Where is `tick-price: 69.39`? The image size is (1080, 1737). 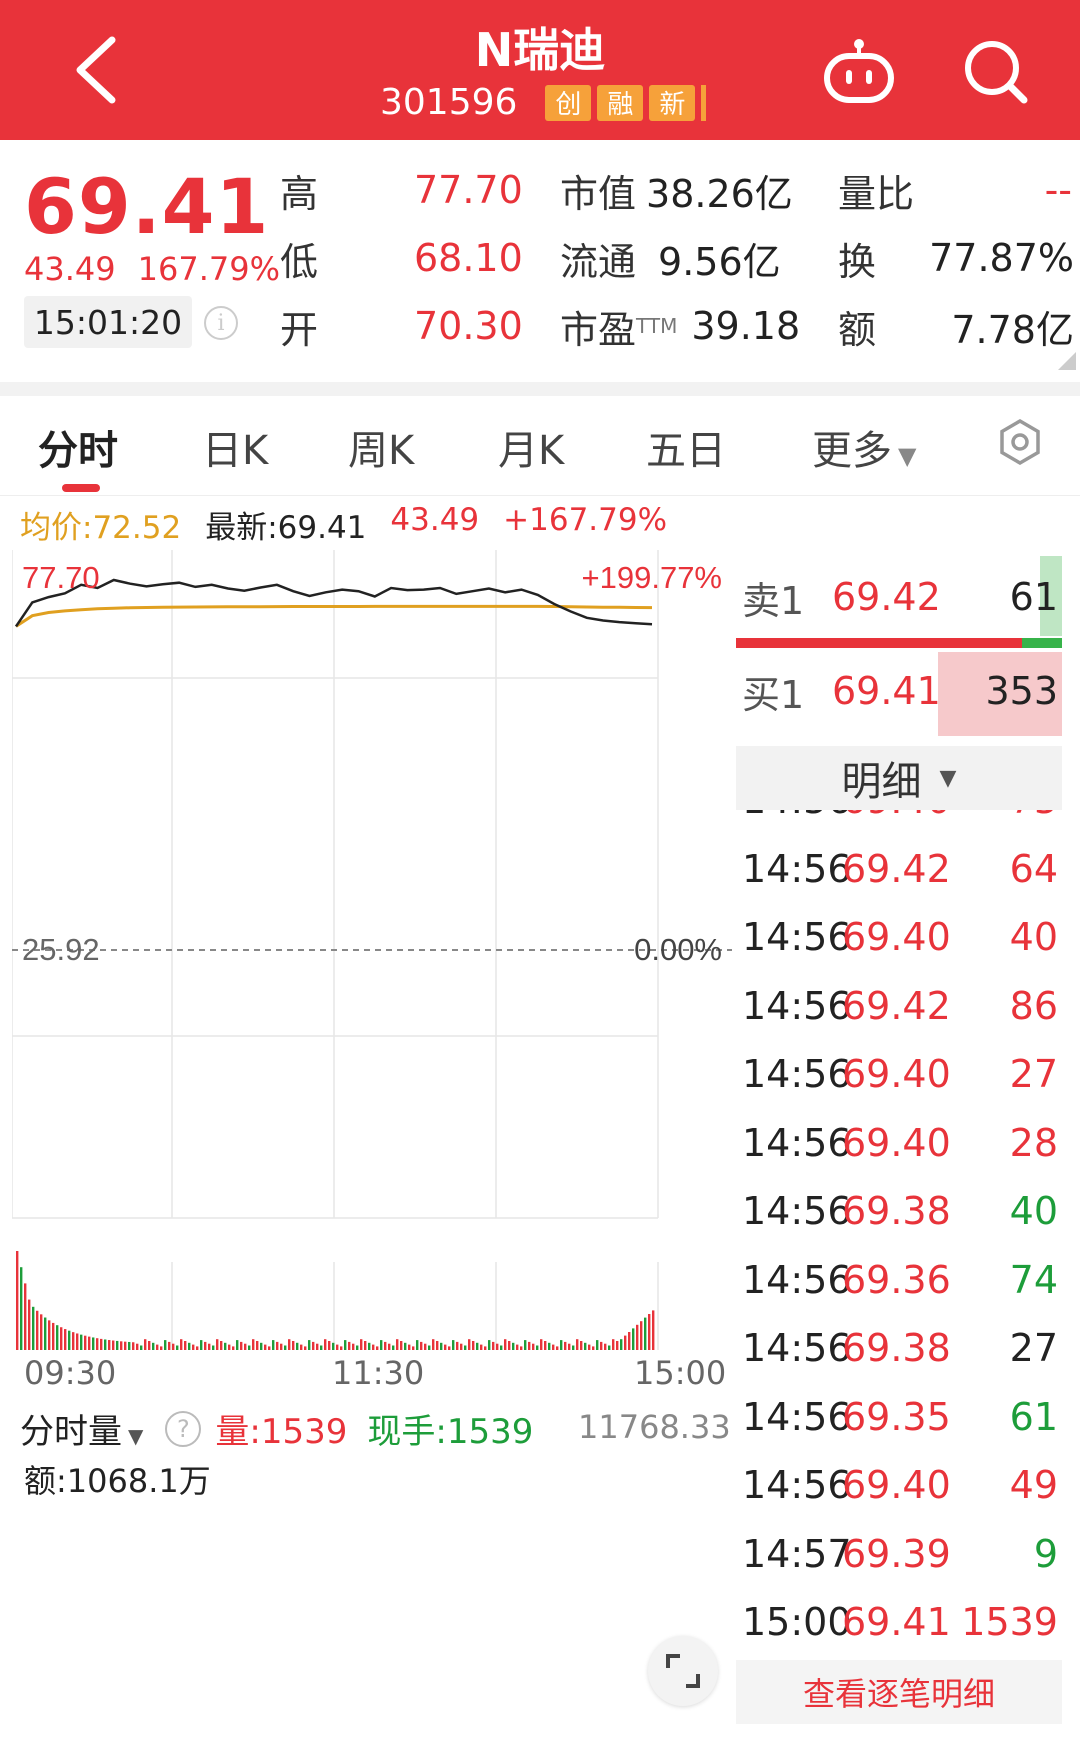
tick-price: 69.39 is located at coordinates (896, 1553).